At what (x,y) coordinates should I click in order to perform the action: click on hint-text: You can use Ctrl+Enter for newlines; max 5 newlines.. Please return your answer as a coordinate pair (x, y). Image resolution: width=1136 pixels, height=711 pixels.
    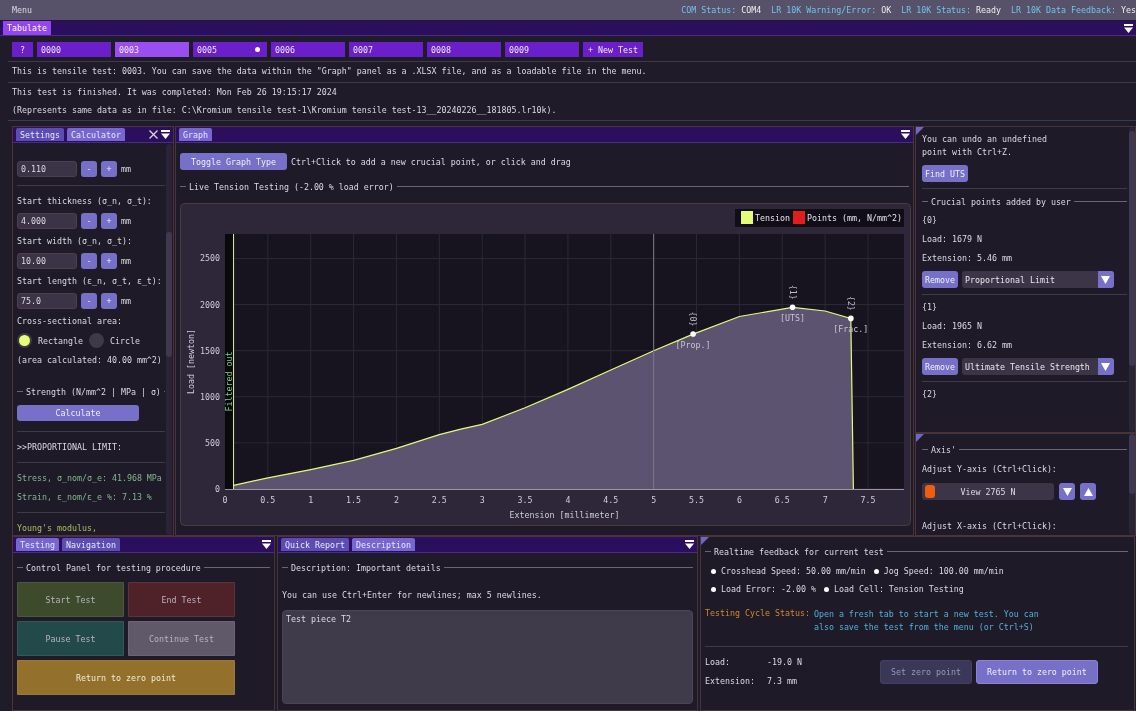
    Looking at the image, I should click on (412, 595).